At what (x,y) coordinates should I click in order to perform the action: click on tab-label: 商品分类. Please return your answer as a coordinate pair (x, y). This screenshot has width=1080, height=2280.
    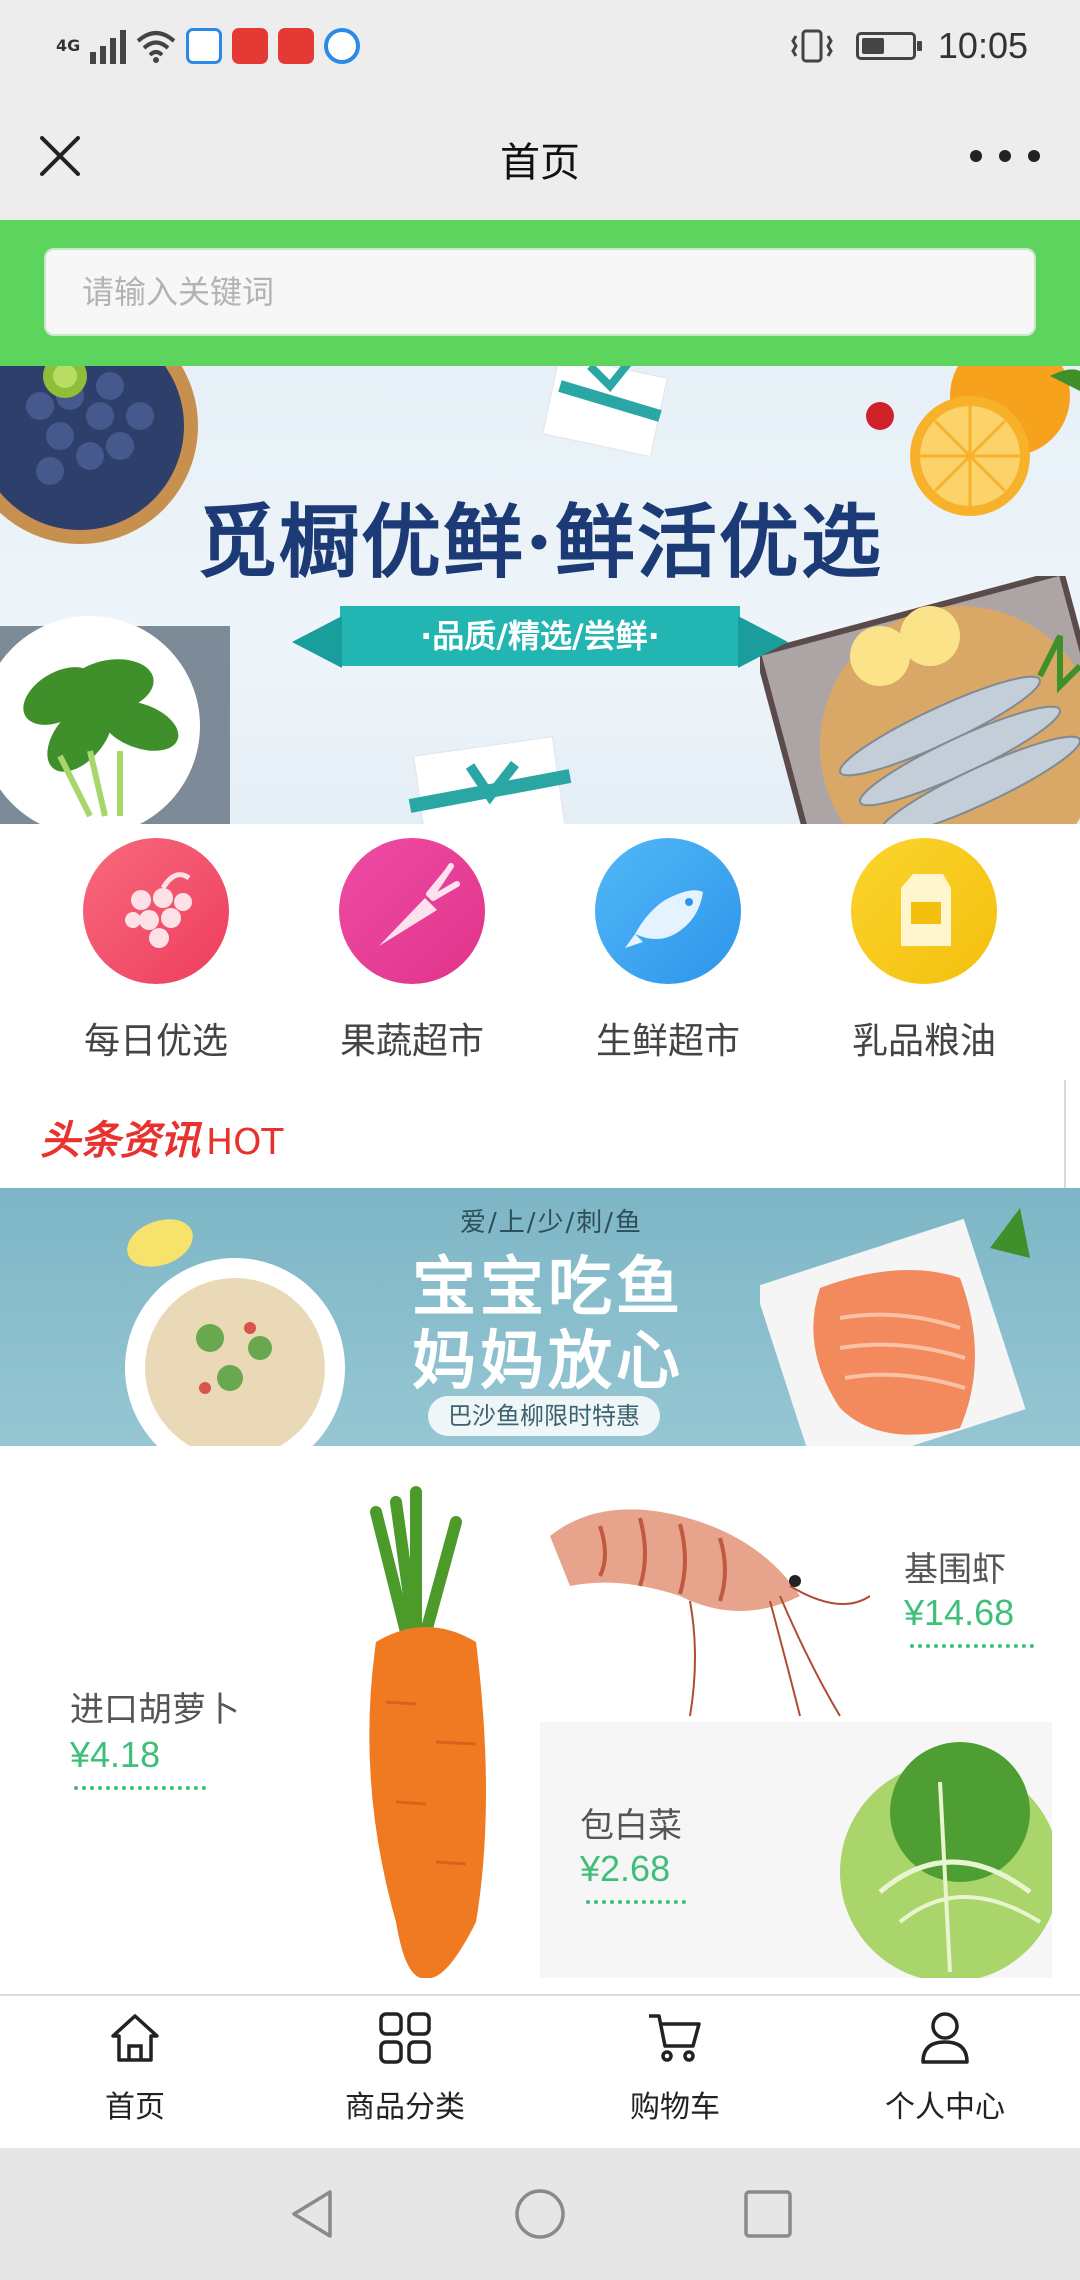
    Looking at the image, I should click on (405, 2107).